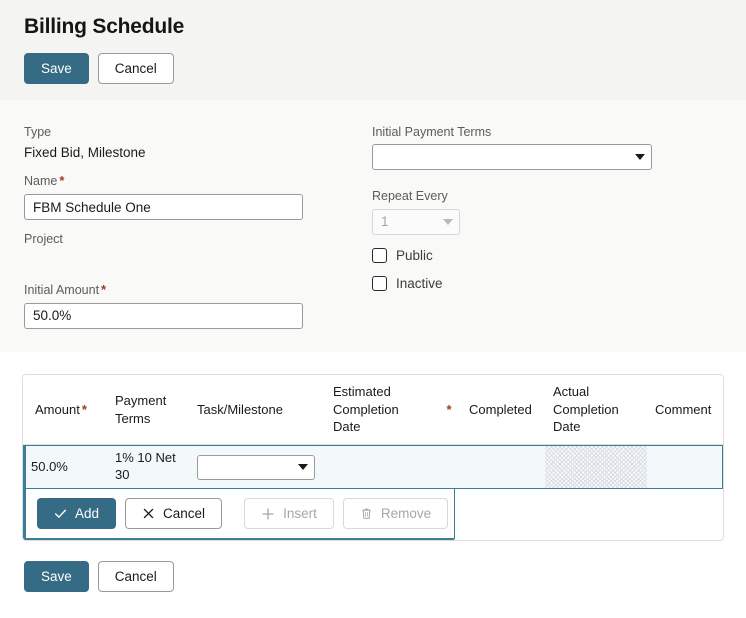 The image size is (746, 618). Describe the element at coordinates (503, 410) in the screenshot. I see `column-header-completed: Completed` at that location.